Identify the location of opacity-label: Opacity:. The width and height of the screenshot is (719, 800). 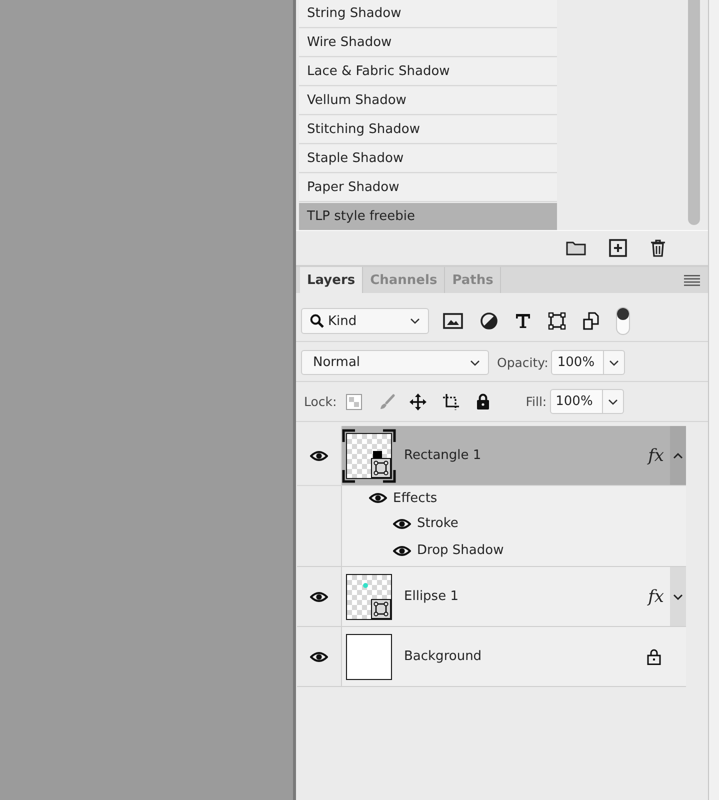
(522, 362).